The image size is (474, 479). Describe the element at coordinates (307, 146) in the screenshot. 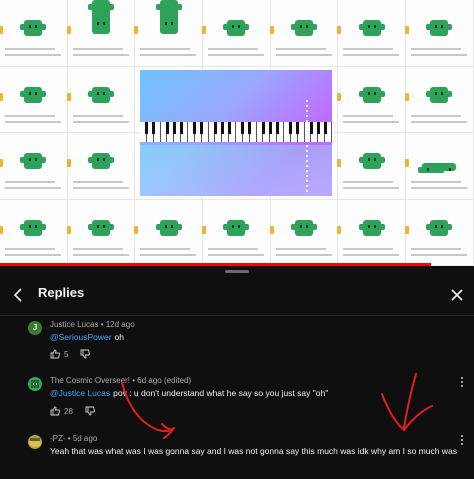

I see `dotted-marker` at that location.